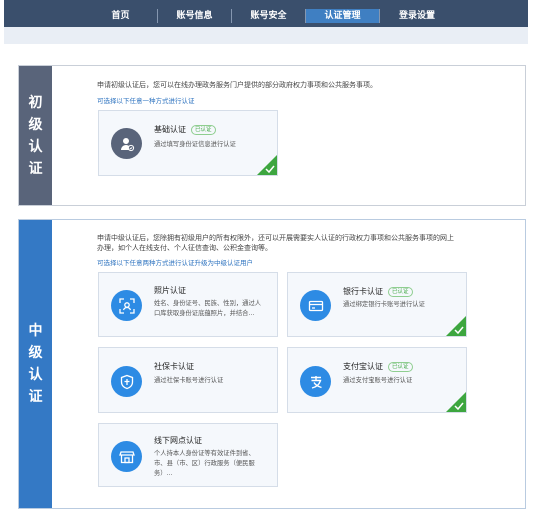  I want to click on card-title: 线下网点认证, so click(178, 440).